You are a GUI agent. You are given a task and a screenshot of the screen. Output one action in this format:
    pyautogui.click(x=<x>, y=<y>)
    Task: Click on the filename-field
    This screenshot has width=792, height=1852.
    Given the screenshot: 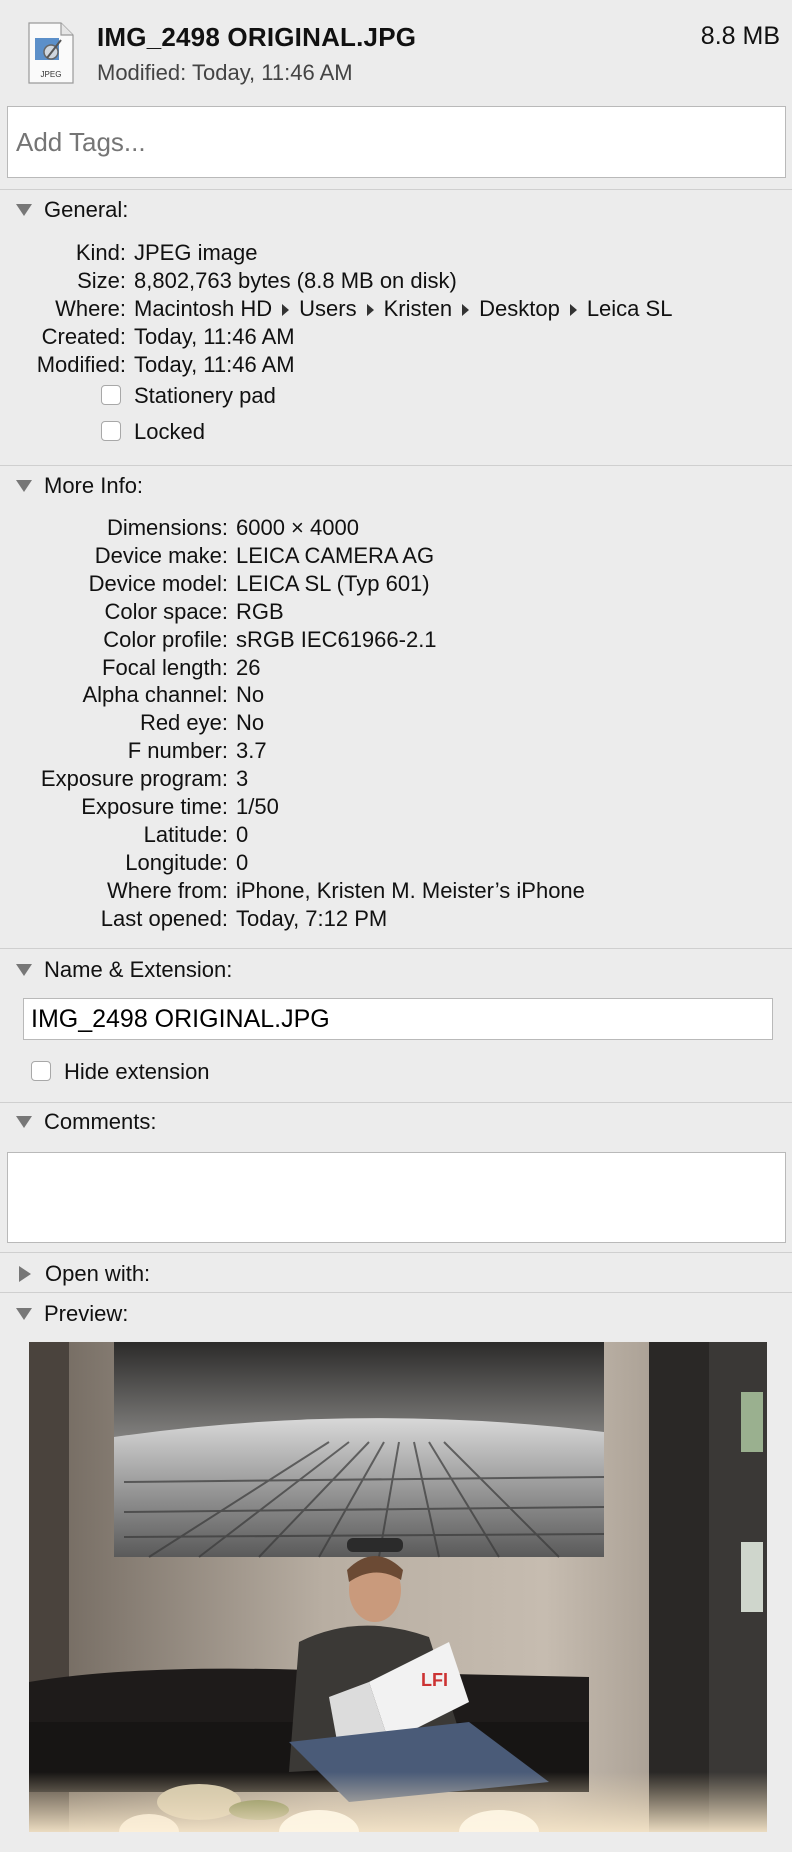 What is the action you would take?
    pyautogui.click(x=398, y=1019)
    